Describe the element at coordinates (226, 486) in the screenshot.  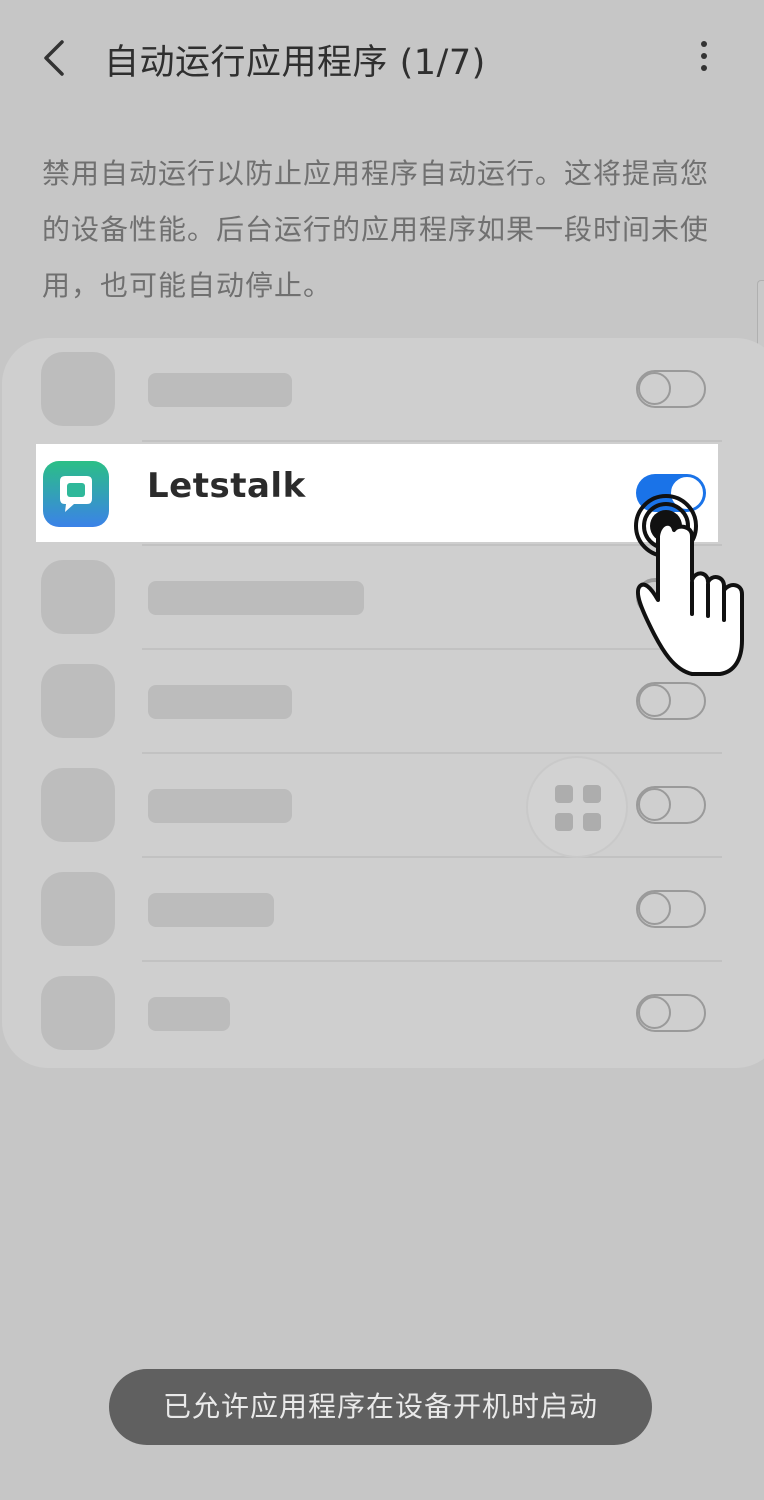
I see `app-name-letstalk: Letstalk` at that location.